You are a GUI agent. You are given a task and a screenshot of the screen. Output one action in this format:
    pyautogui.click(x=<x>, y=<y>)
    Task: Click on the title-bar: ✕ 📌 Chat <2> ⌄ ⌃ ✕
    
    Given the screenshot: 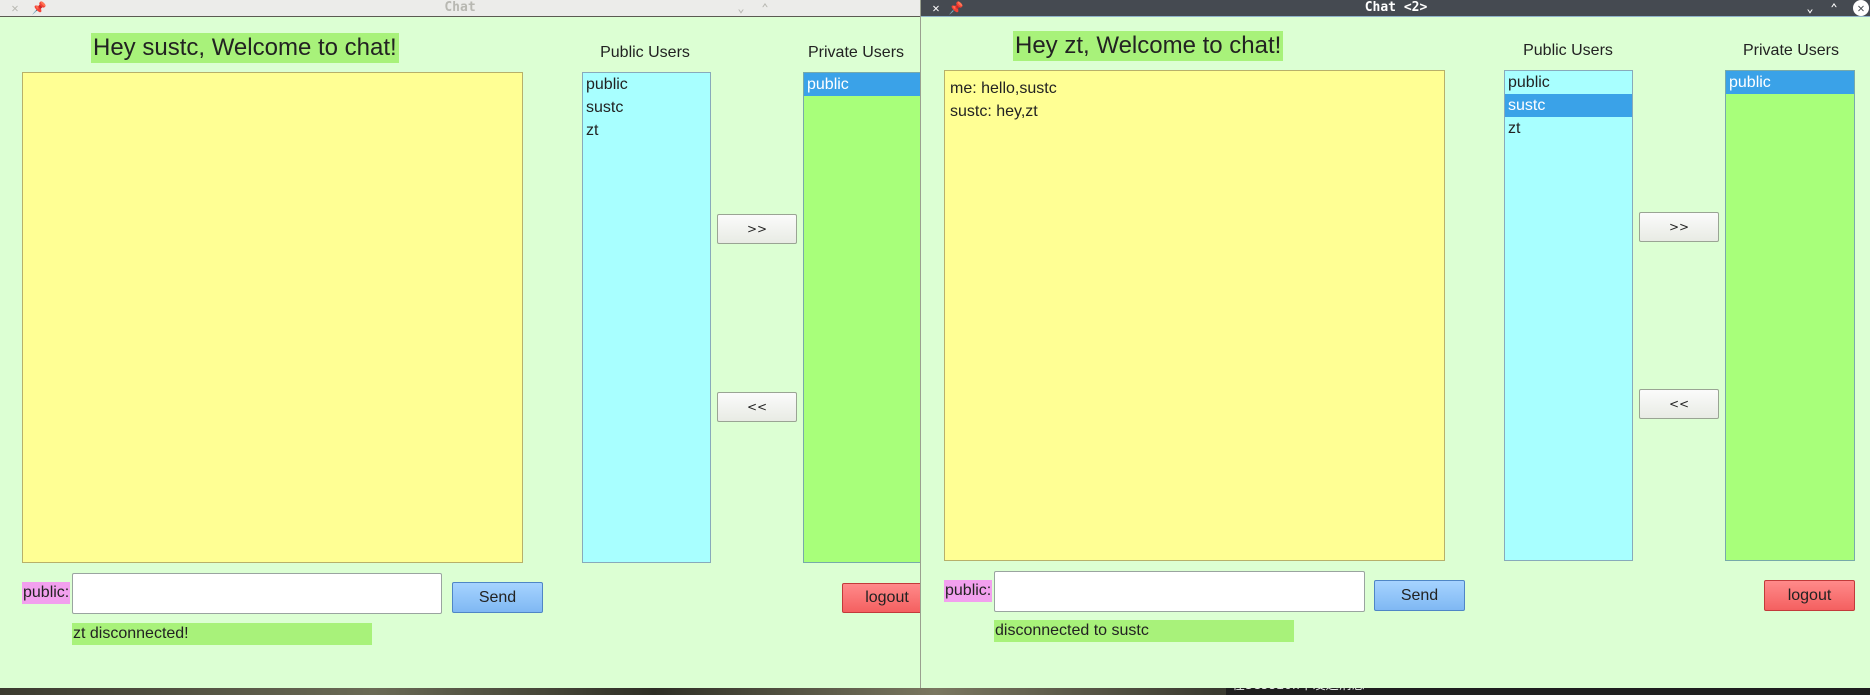 What is the action you would take?
    pyautogui.click(x=1395, y=8)
    